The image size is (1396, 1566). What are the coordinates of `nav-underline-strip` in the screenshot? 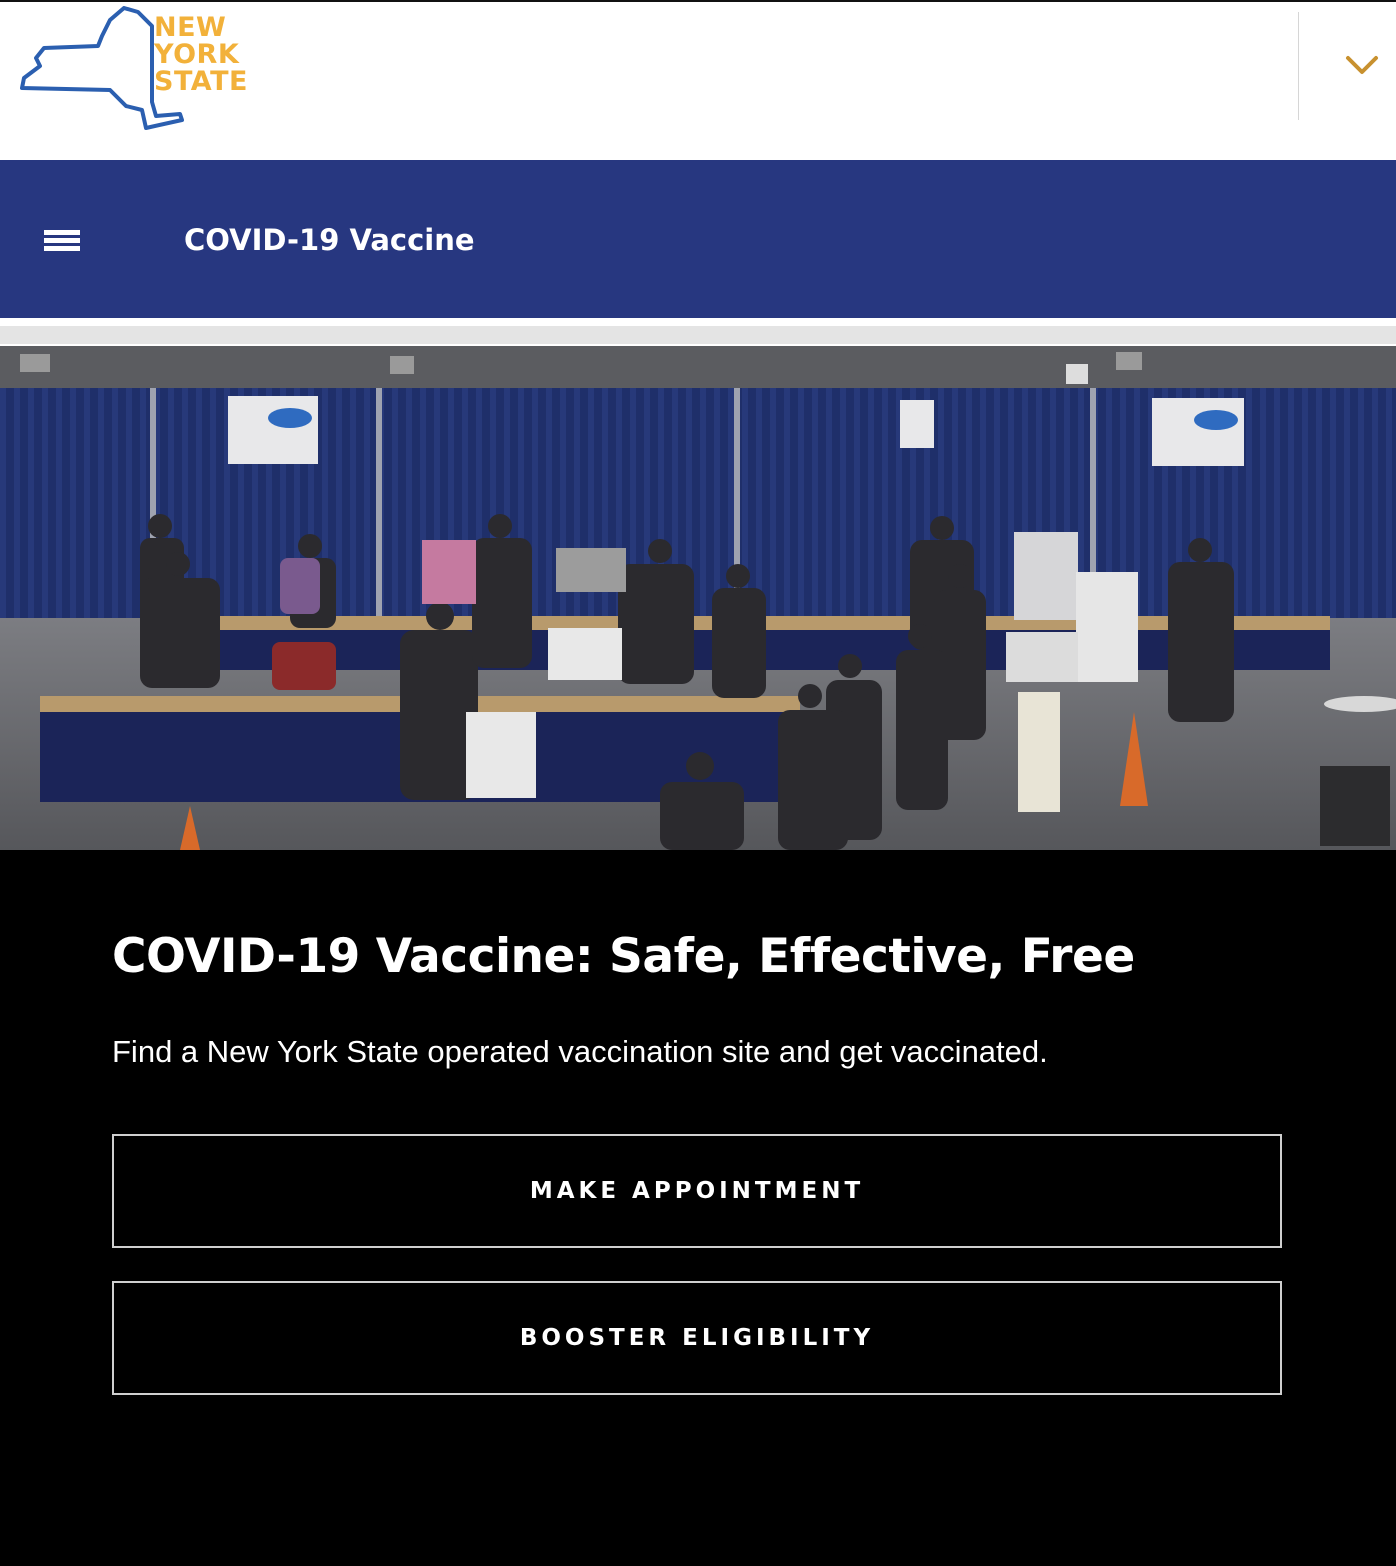 It's located at (698, 332).